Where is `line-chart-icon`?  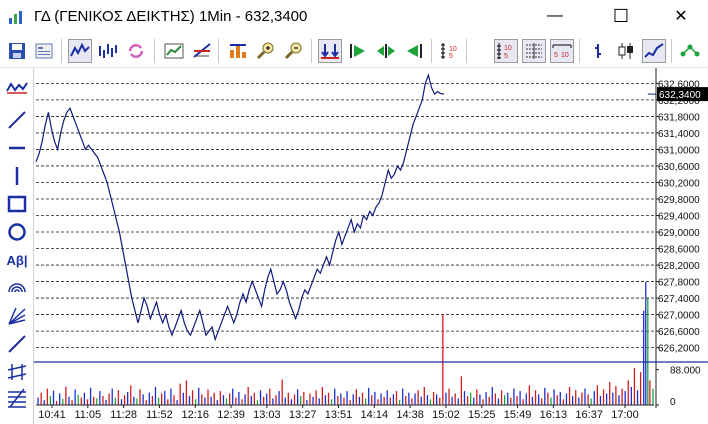
line-chart-icon is located at coordinates (80, 51).